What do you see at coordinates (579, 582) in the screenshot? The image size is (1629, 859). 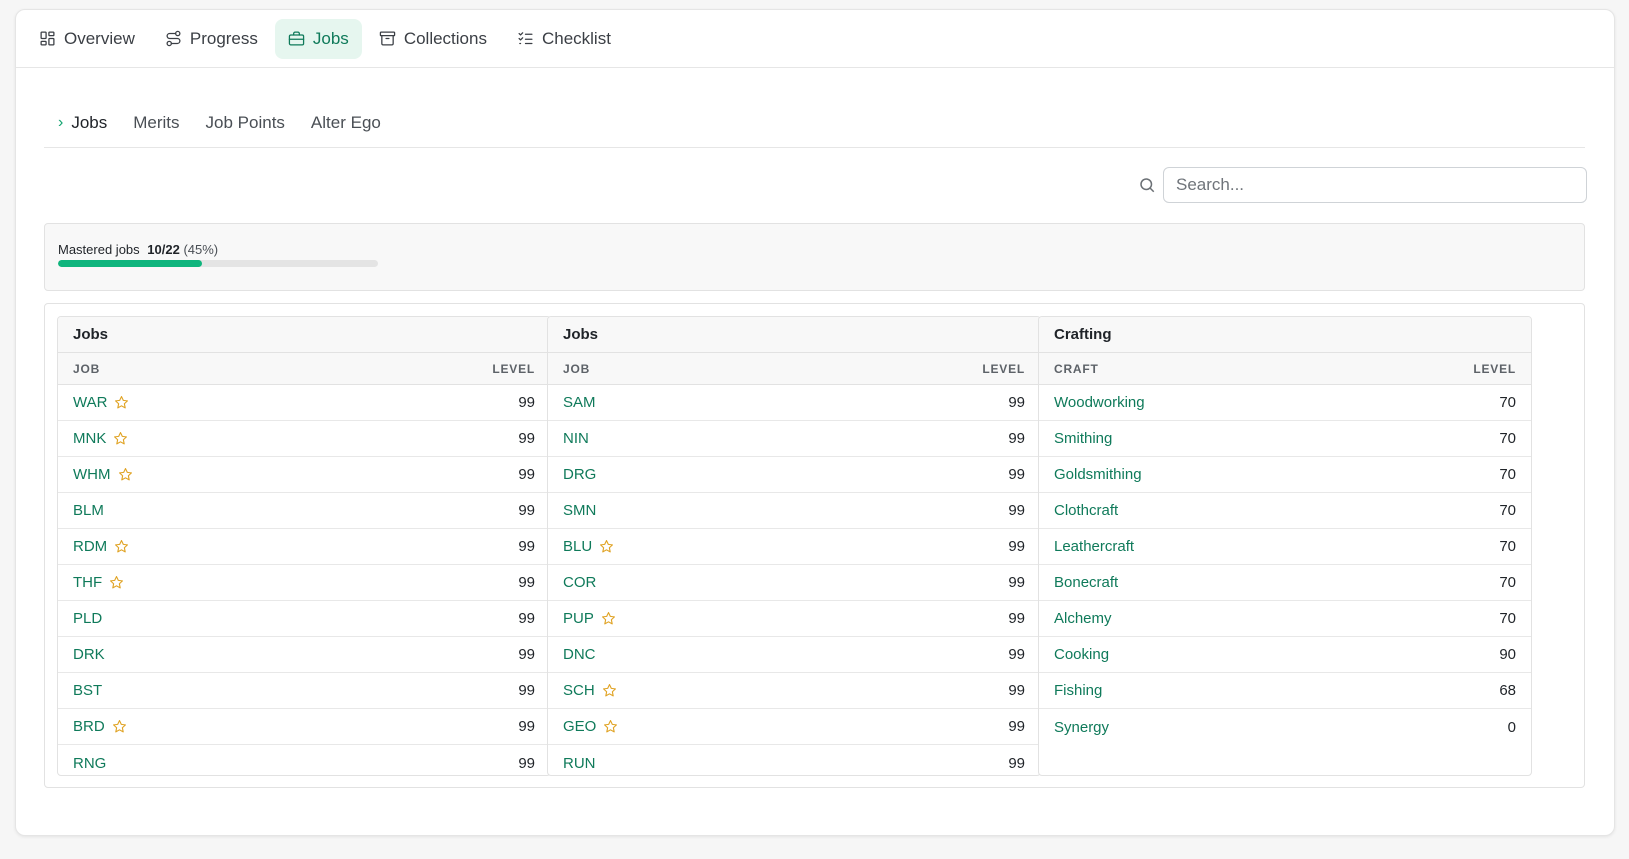 I see `row-name-link: COR` at bounding box center [579, 582].